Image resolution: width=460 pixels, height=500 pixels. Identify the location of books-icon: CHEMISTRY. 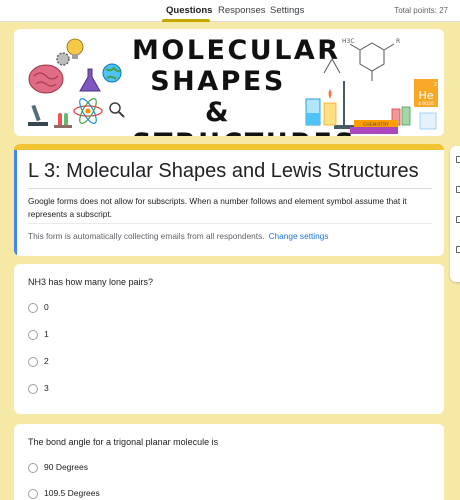
(374, 127).